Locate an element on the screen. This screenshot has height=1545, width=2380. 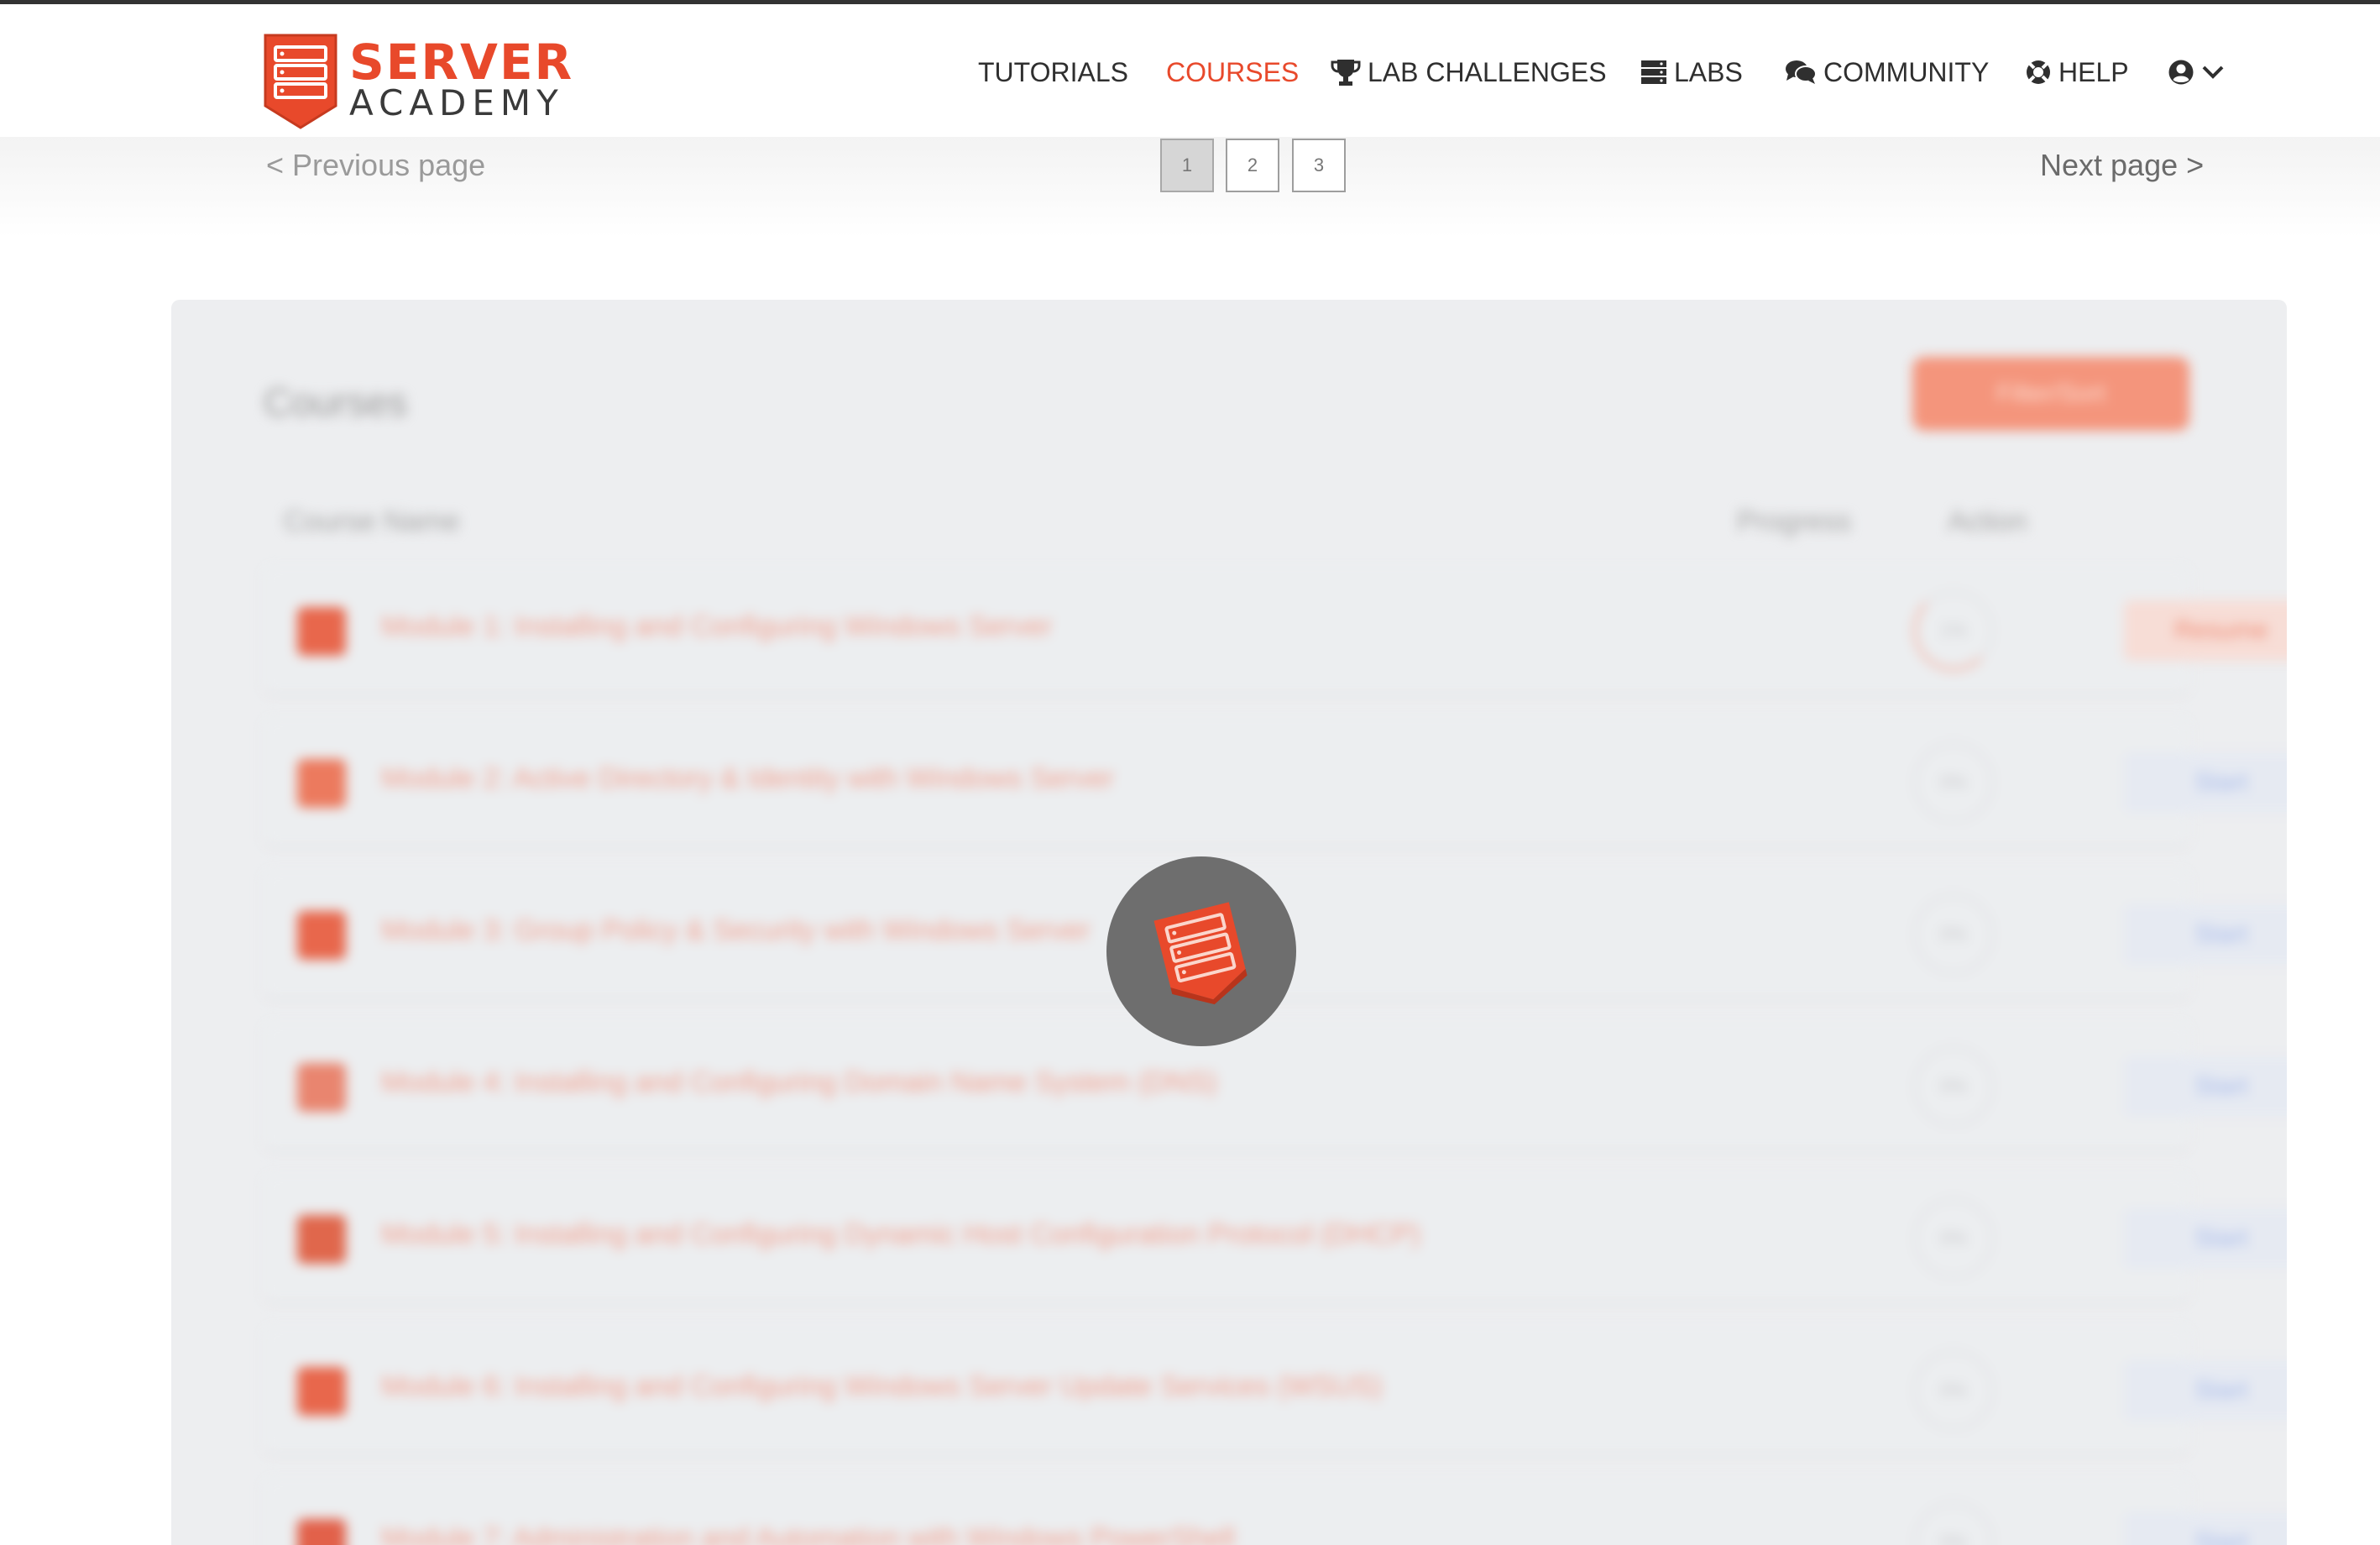
nav-community-label: COMMUNITY is located at coordinates (1906, 71).